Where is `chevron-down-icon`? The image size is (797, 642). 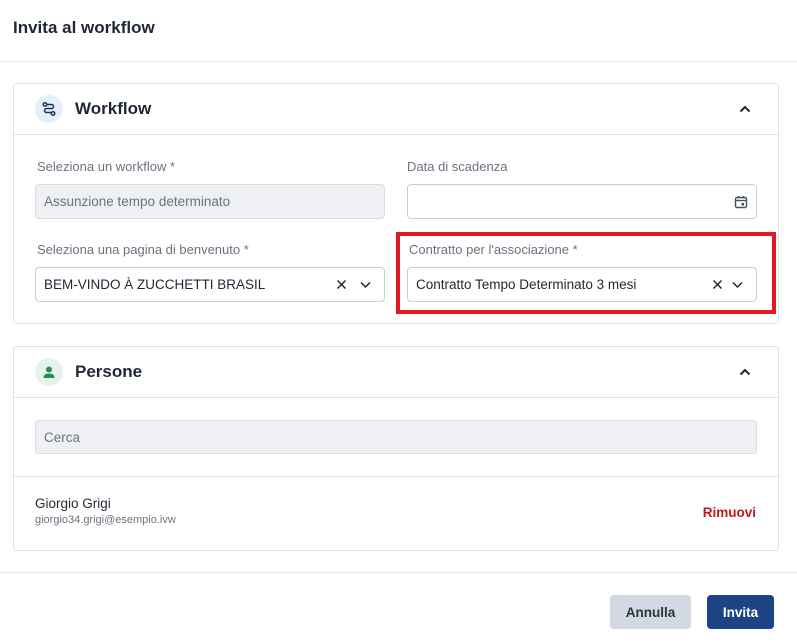 chevron-down-icon is located at coordinates (365, 284).